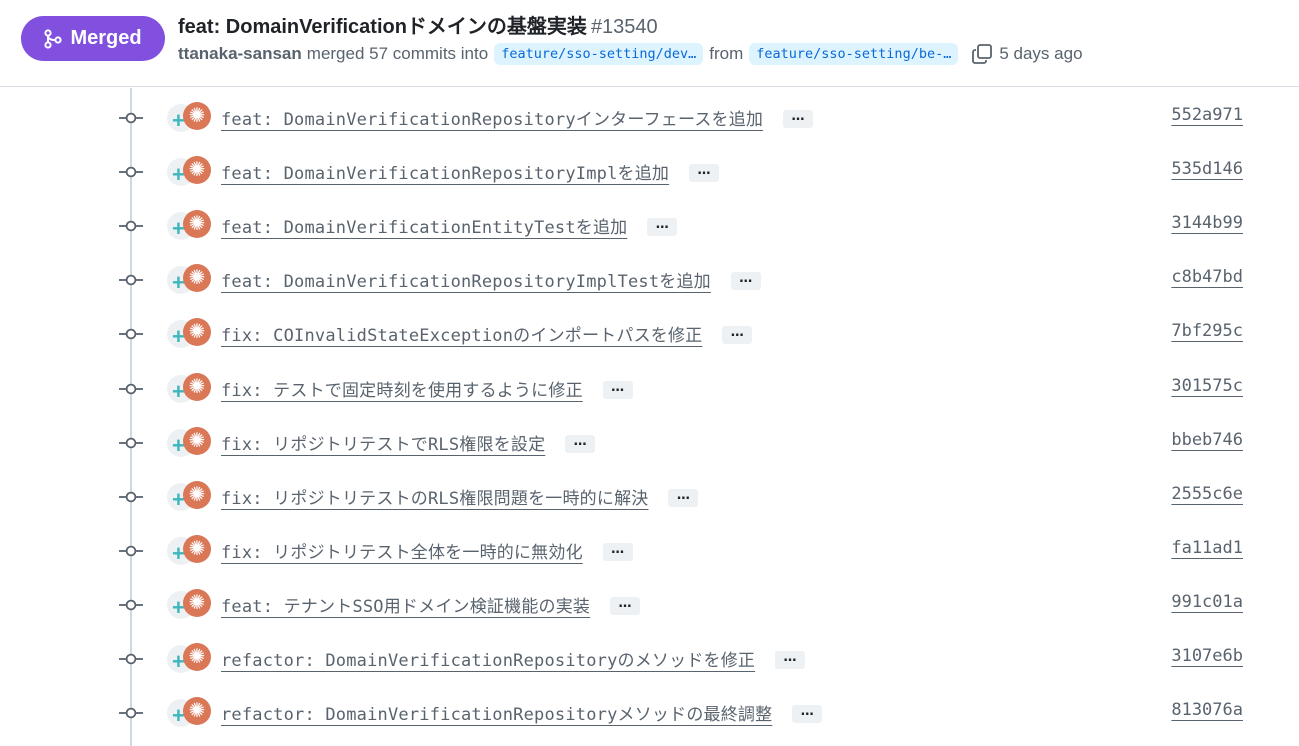  Describe the element at coordinates (649, 443) in the screenshot. I see `commit-row: + ✺ fix: リポジトリテストでRLS権限を設定 … bbeb746` at that location.